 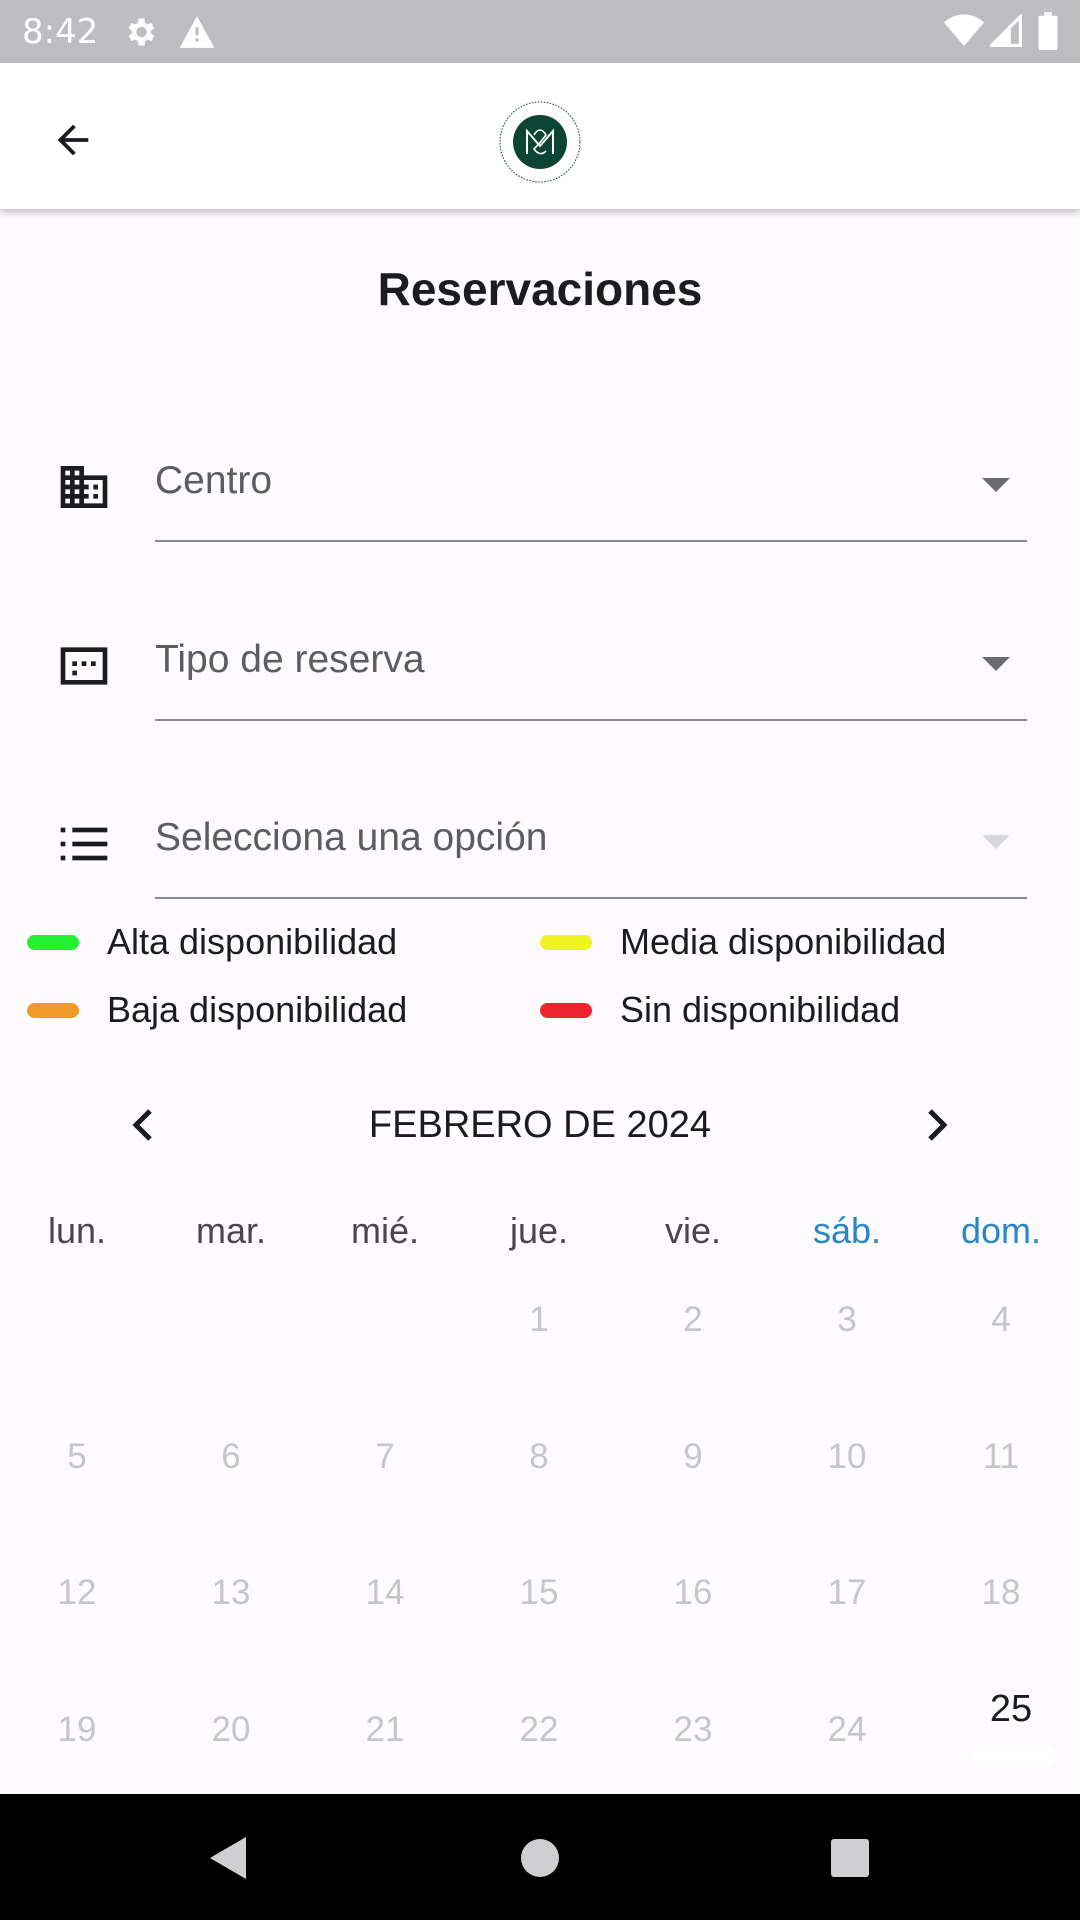 What do you see at coordinates (214, 480) in the screenshot?
I see `centro-placeholder: Centro` at bounding box center [214, 480].